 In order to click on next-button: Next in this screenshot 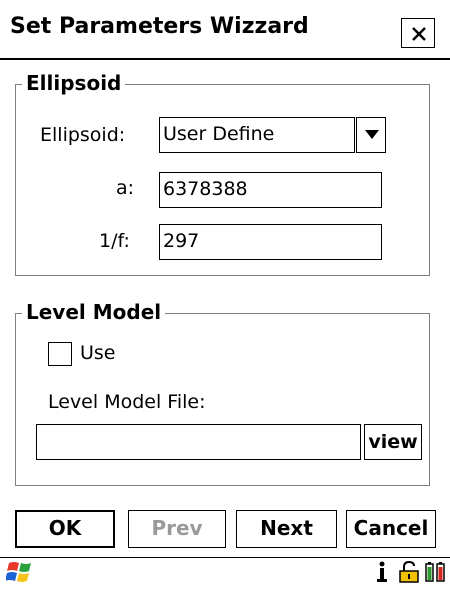, I will do `click(286, 529)`.